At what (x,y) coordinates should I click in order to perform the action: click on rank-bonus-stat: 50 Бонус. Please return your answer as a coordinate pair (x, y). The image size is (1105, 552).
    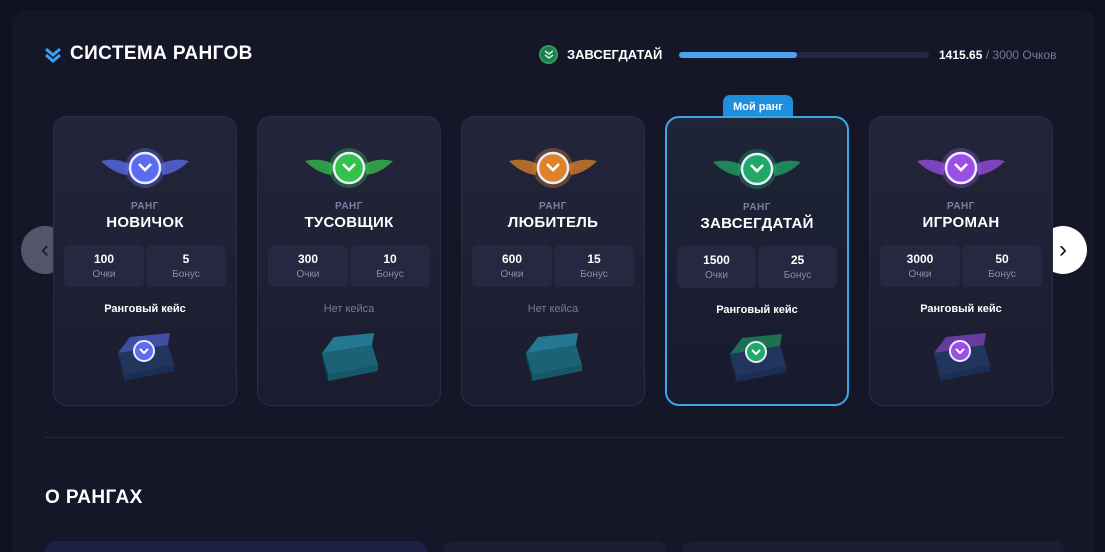
    Looking at the image, I should click on (1002, 266).